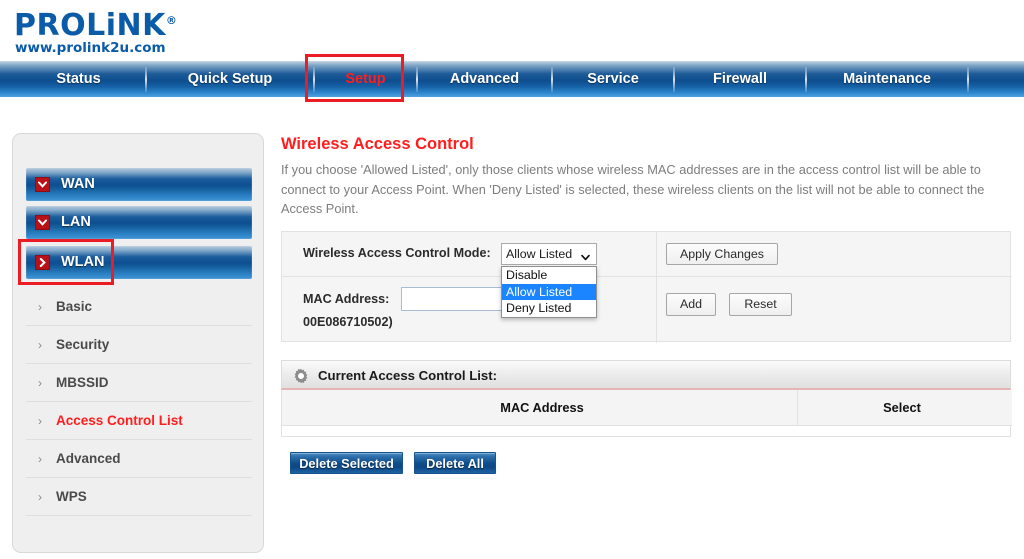 This screenshot has height=559, width=1024. I want to click on brand-name: PROLiNK®, so click(96, 25).